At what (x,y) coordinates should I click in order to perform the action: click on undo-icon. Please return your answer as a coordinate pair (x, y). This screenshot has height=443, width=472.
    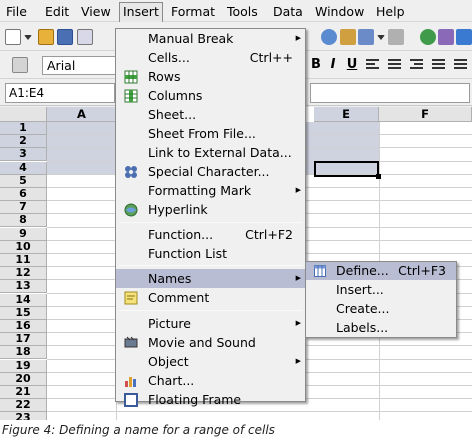
    Looking at the image, I should click on (366, 37).